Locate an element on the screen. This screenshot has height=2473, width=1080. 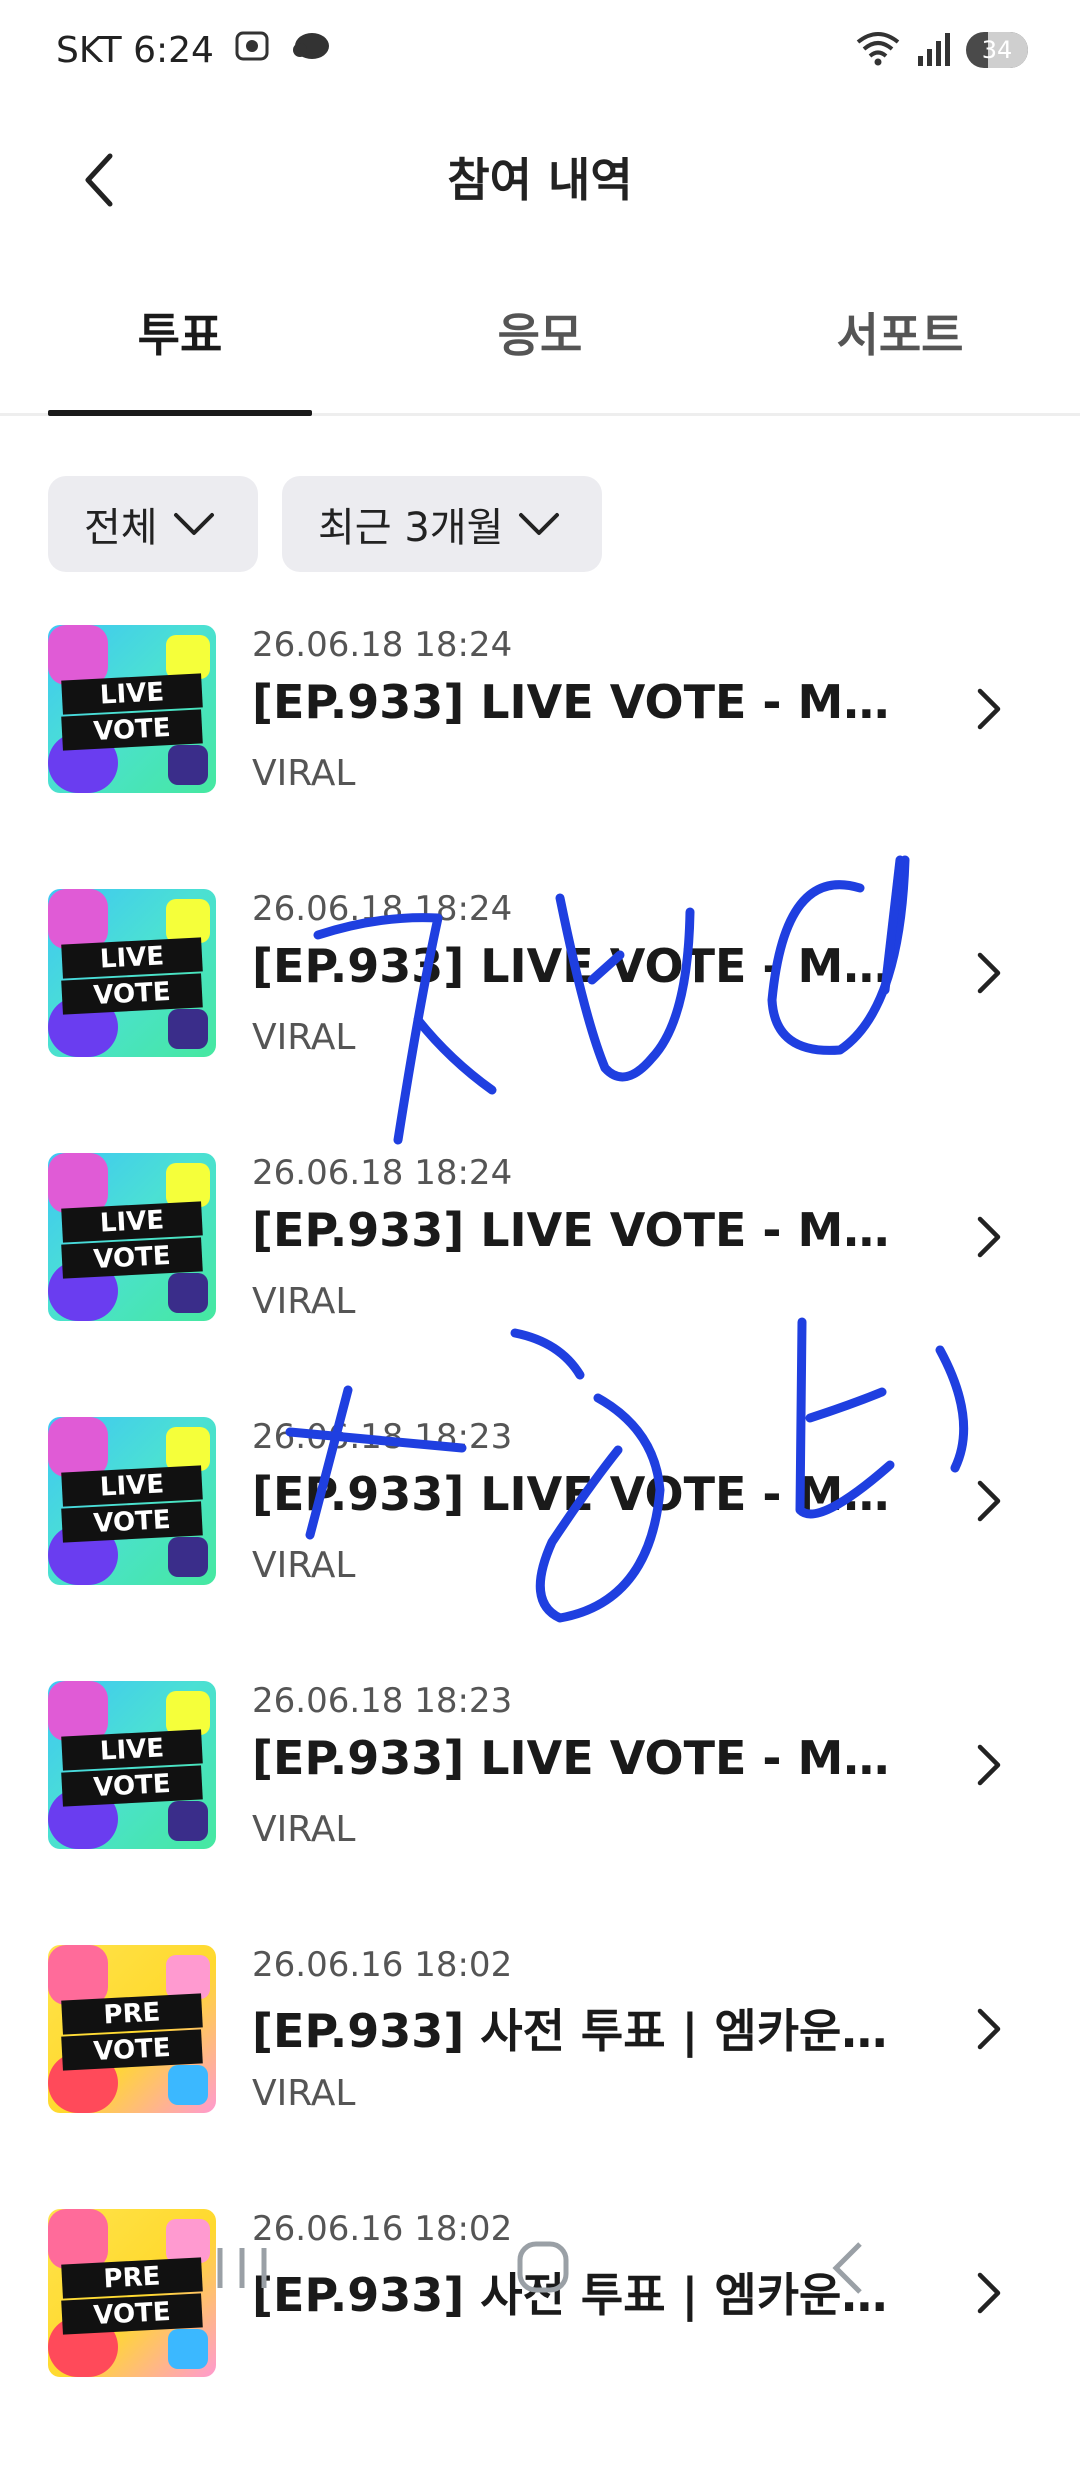
type-filter-dropdown: 전체 is located at coordinates (153, 524).